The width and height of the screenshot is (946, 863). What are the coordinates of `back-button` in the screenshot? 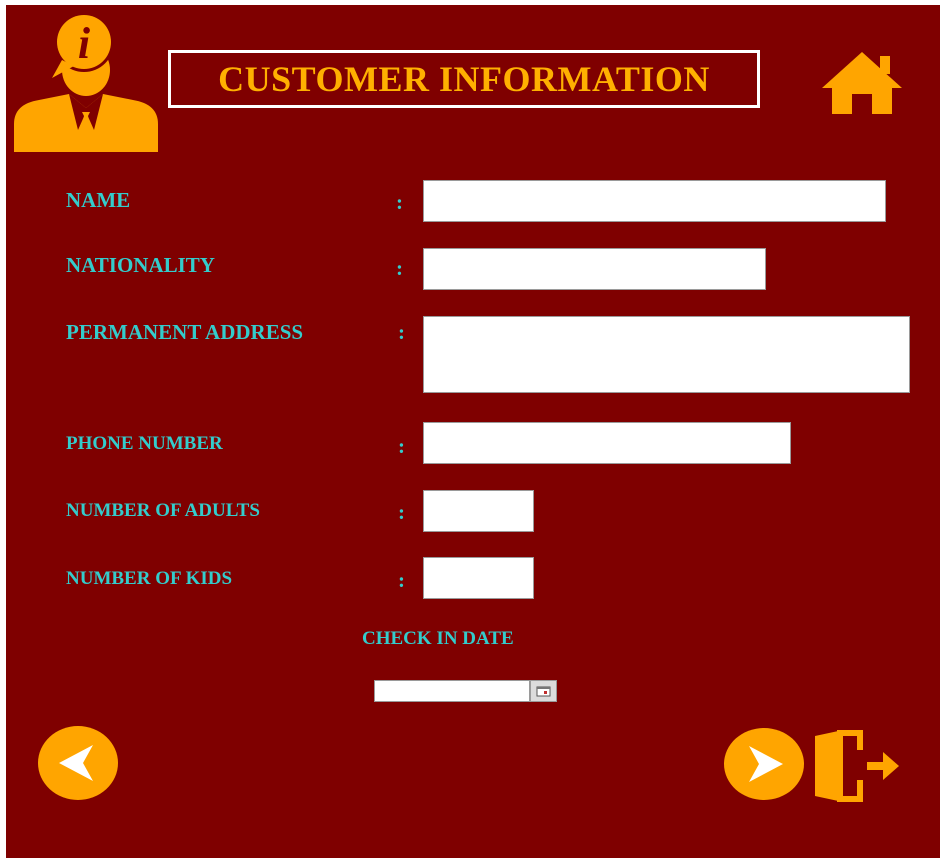 It's located at (78, 763).